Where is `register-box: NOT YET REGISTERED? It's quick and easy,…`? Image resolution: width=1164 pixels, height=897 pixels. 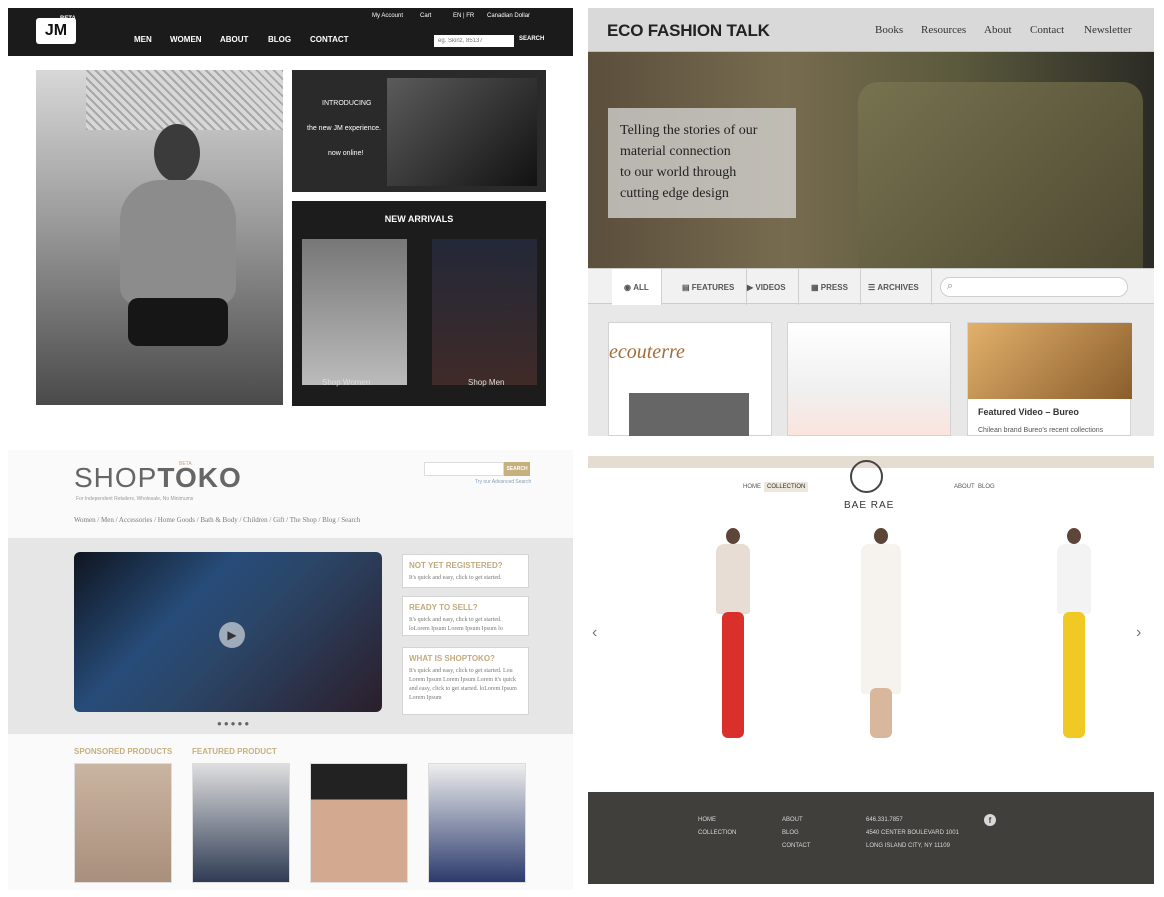 register-box: NOT YET REGISTERED? It's quick and easy,… is located at coordinates (465, 571).